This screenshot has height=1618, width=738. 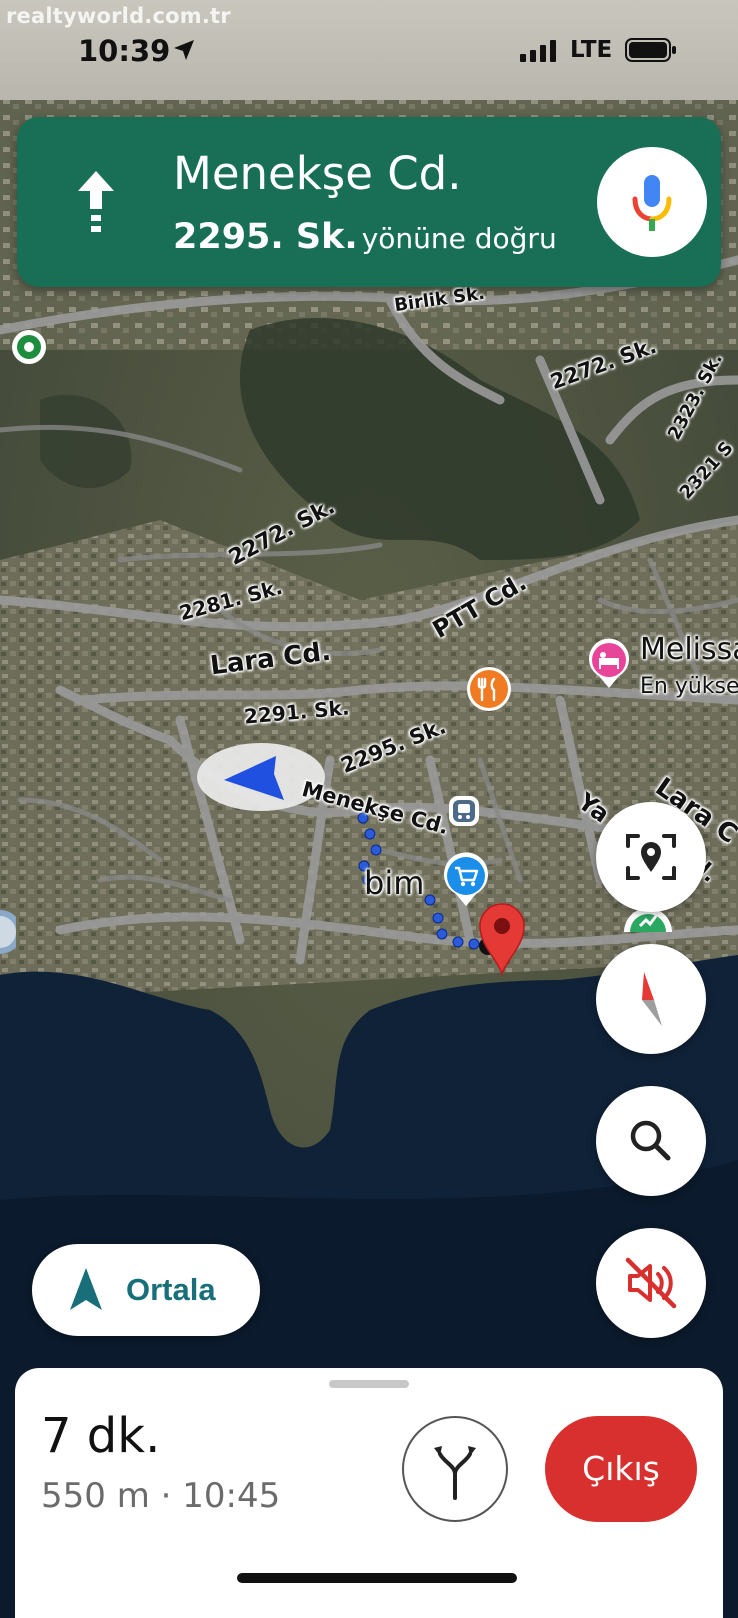 What do you see at coordinates (369, 1384) in the screenshot?
I see `drag-handle` at bounding box center [369, 1384].